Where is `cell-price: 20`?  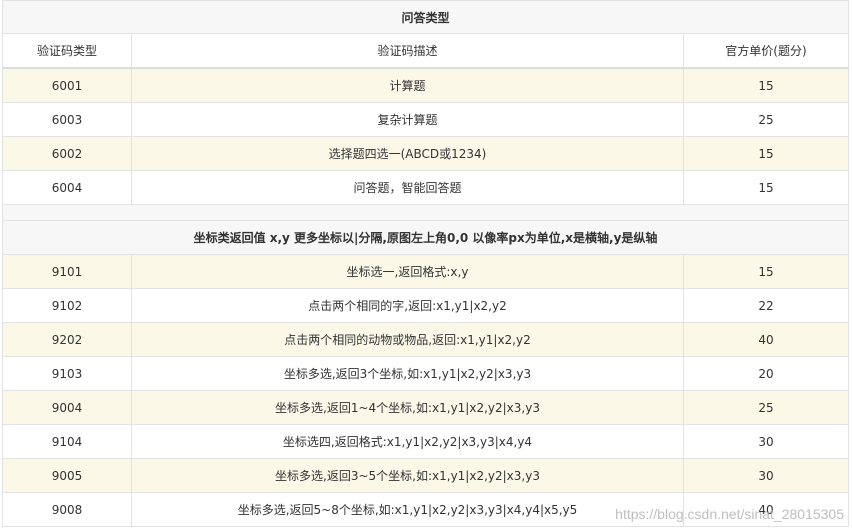 cell-price: 20 is located at coordinates (766, 373).